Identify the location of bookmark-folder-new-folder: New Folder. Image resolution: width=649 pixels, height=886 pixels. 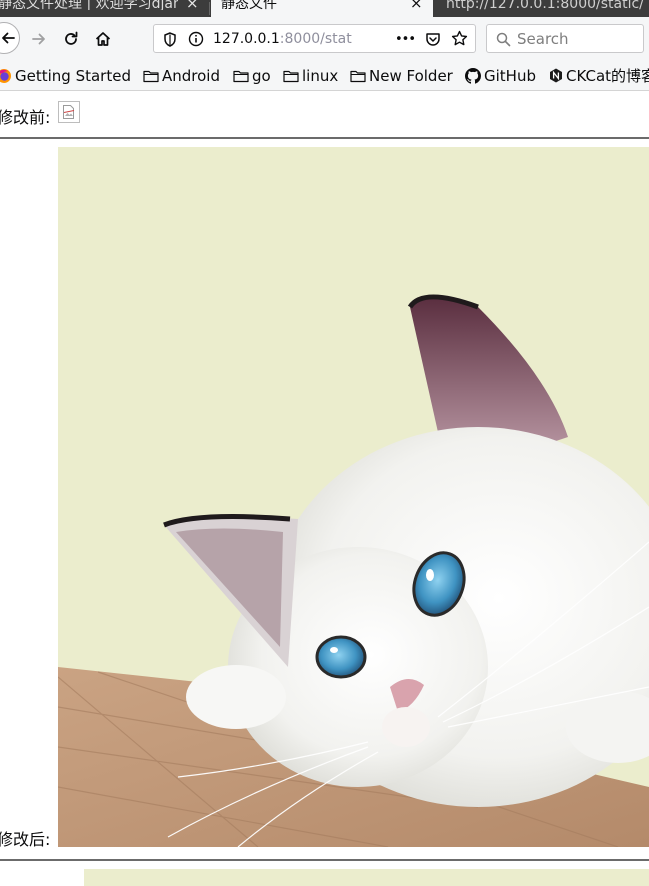
(401, 75).